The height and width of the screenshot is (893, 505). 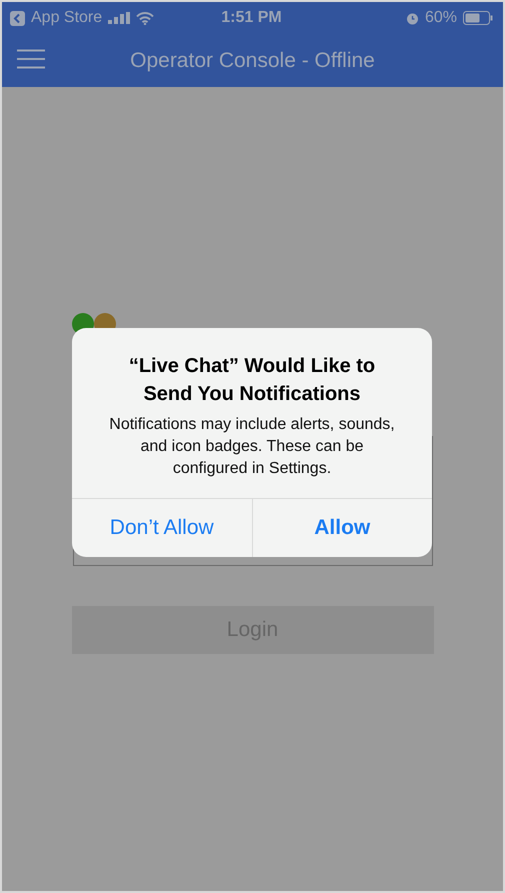 I want to click on back-label: App Store, so click(x=66, y=18).